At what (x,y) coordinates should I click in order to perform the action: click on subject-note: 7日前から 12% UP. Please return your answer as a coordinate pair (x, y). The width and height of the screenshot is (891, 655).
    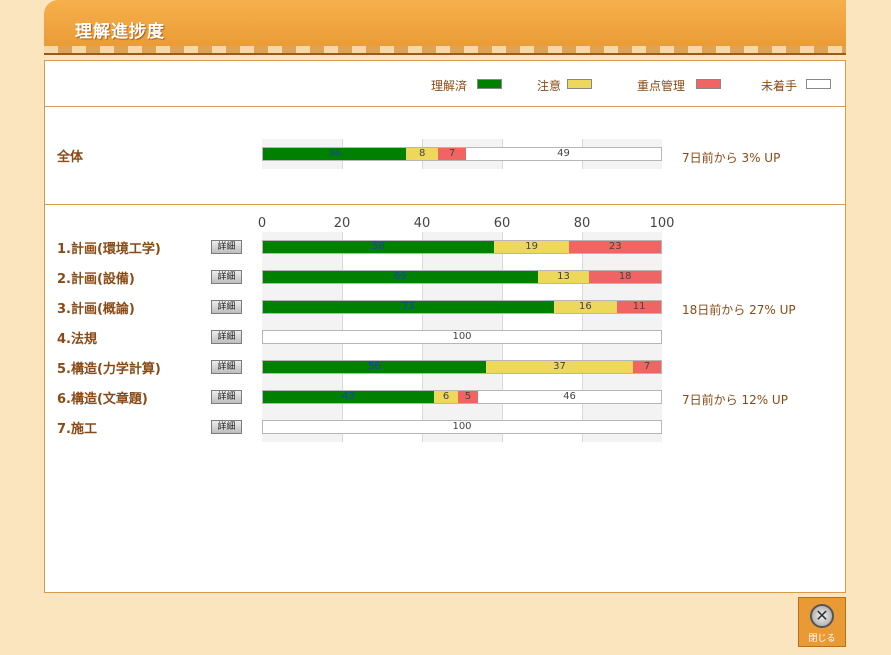
    Looking at the image, I should click on (735, 400).